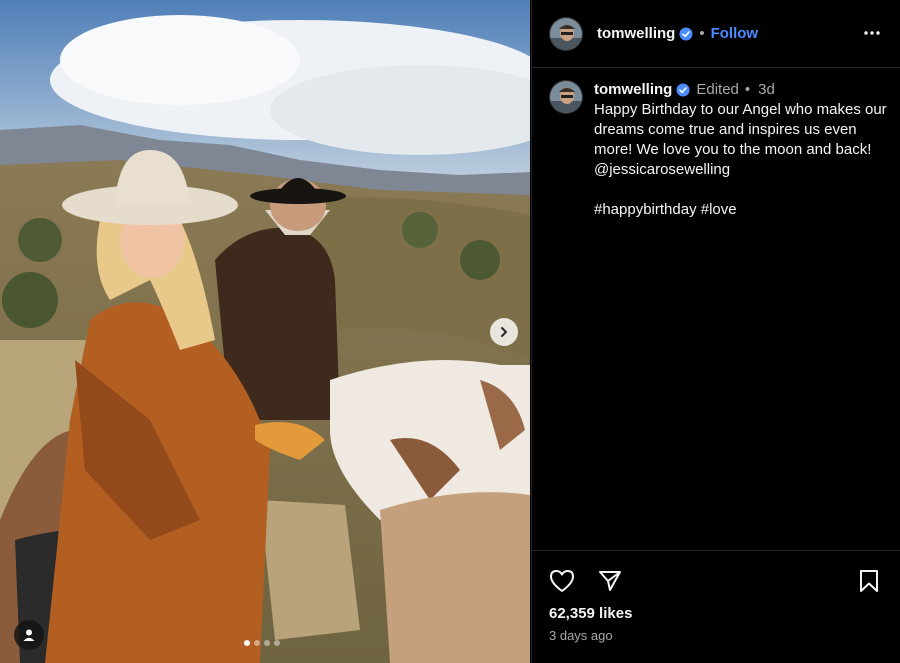 Image resolution: width=900 pixels, height=663 pixels. I want to click on carousel-indicator, so click(262, 643).